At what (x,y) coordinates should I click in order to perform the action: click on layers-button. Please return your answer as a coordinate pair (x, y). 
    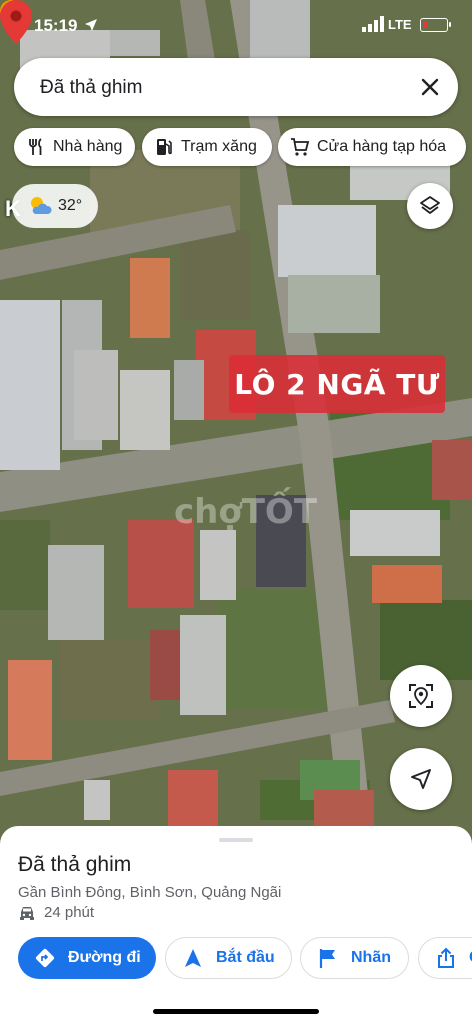
    Looking at the image, I should click on (430, 206).